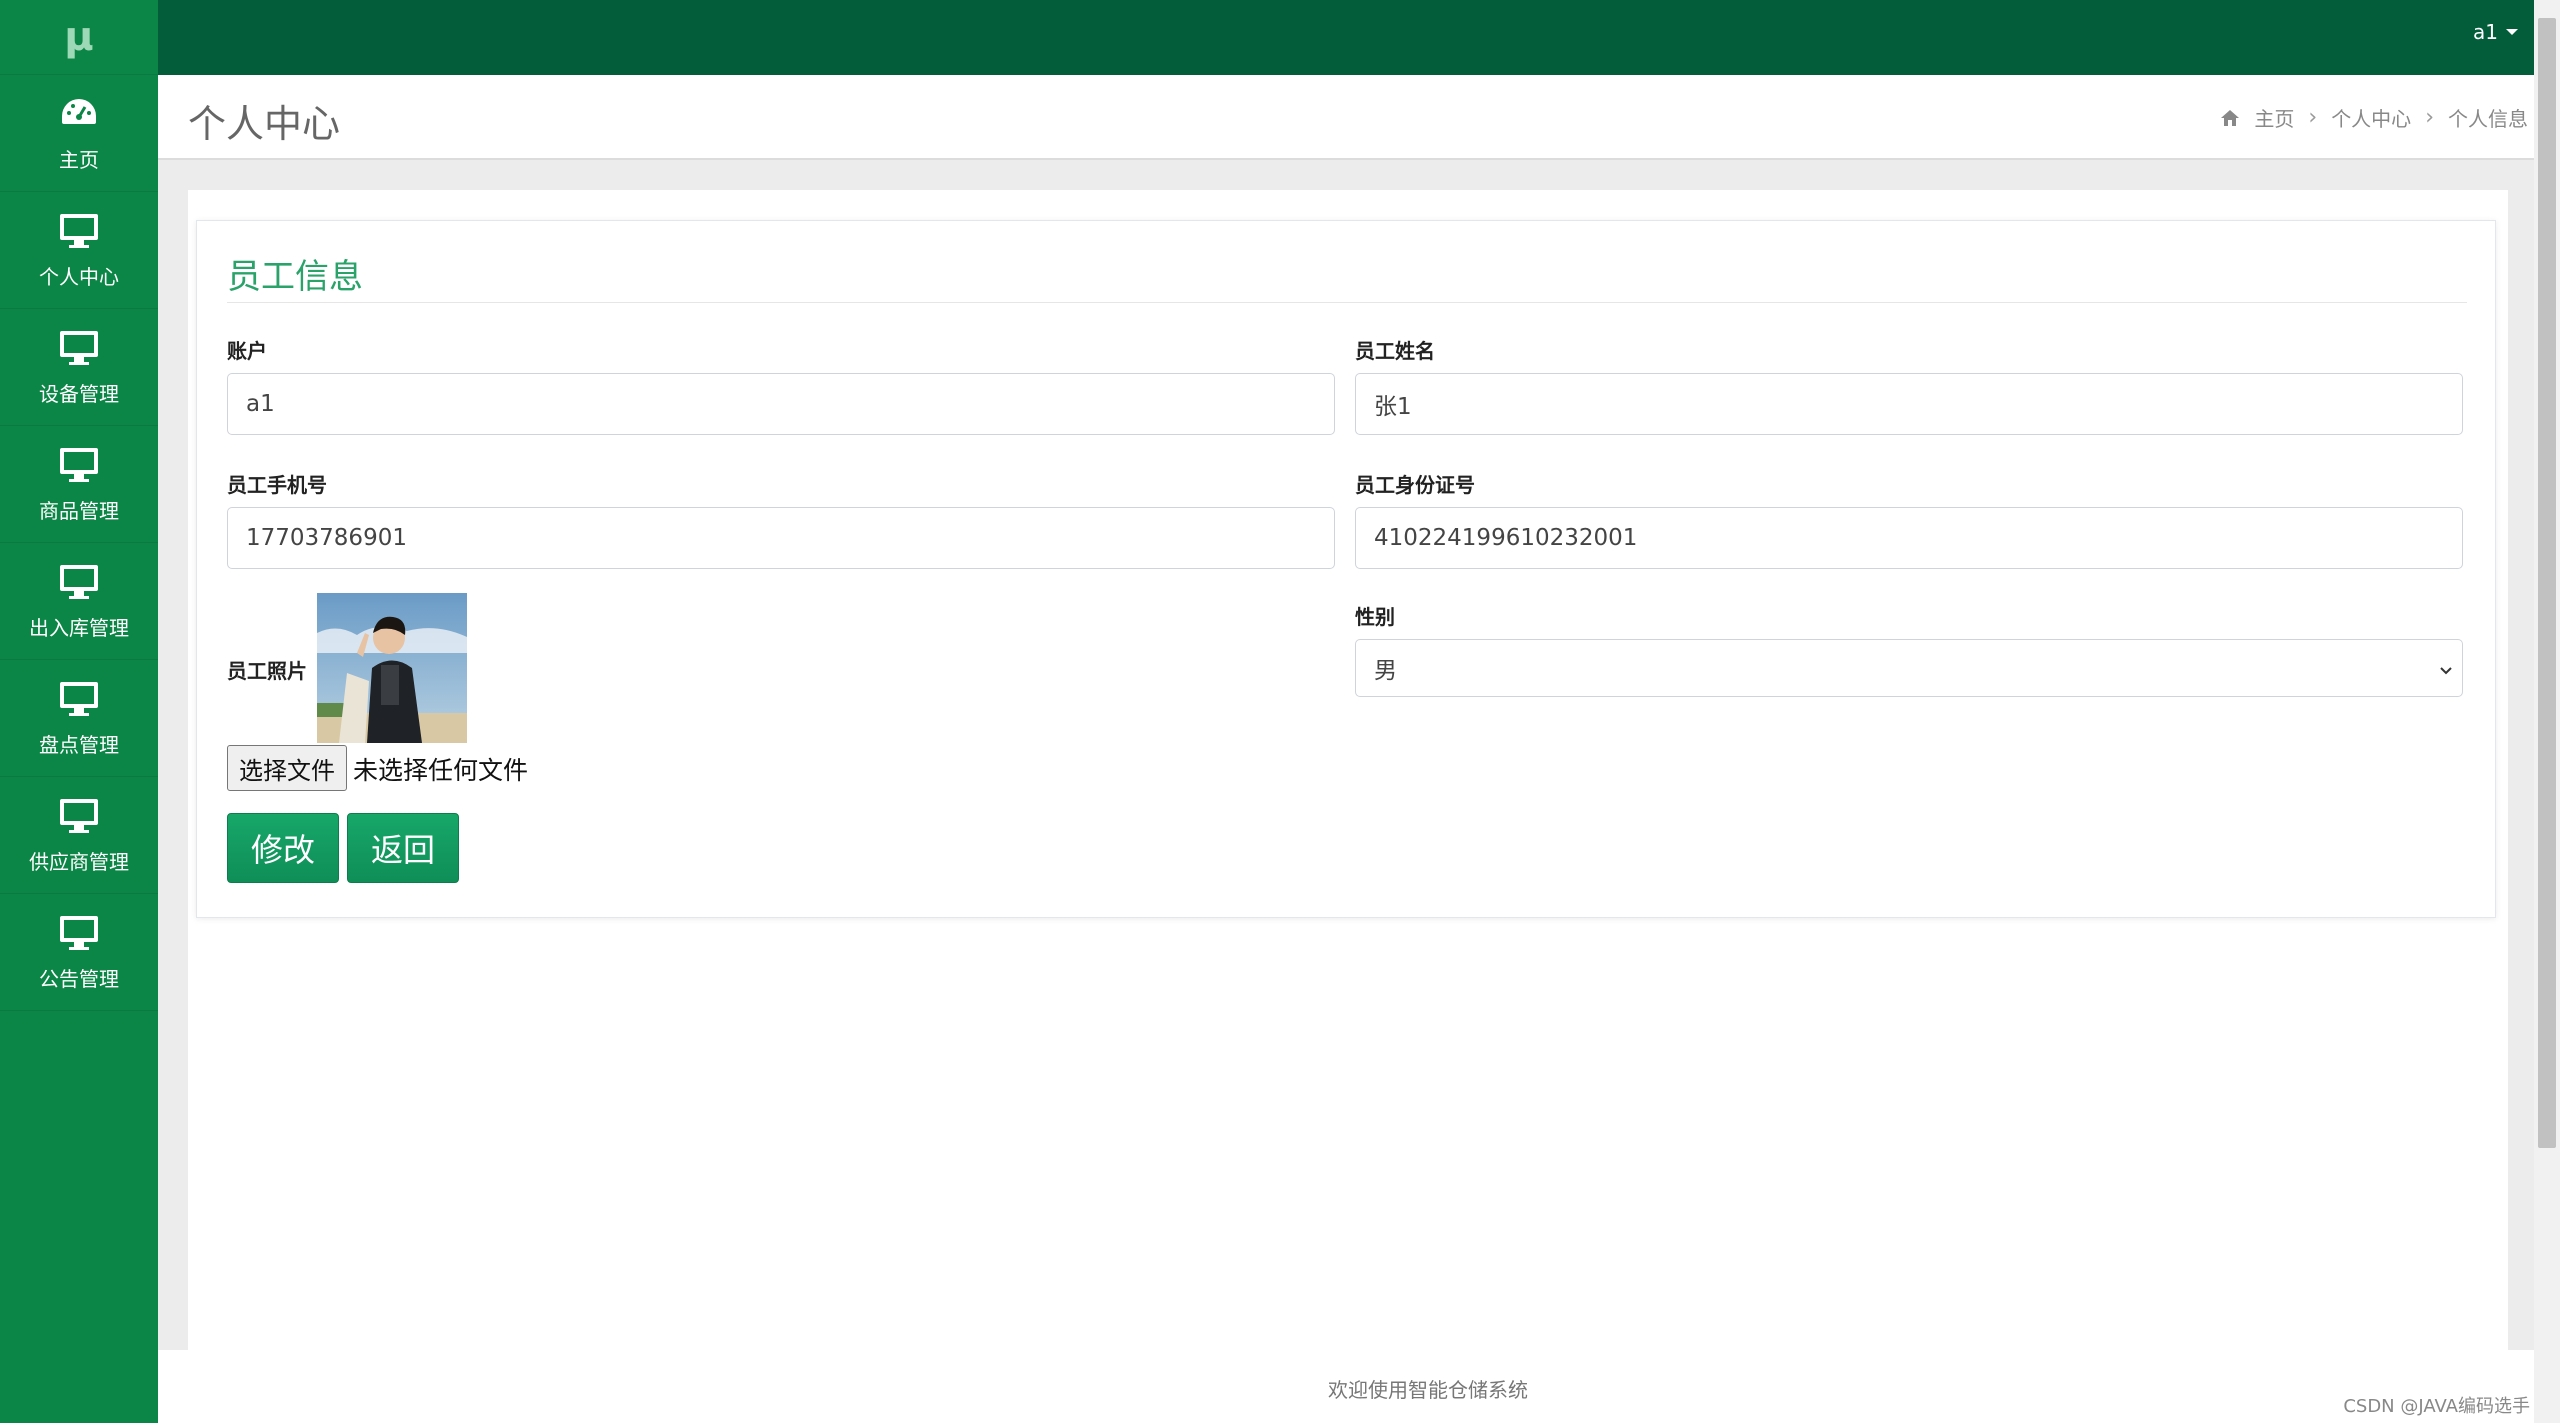 Image resolution: width=2560 pixels, height=1423 pixels. Describe the element at coordinates (1347, 302) in the screenshot. I see `divider` at that location.